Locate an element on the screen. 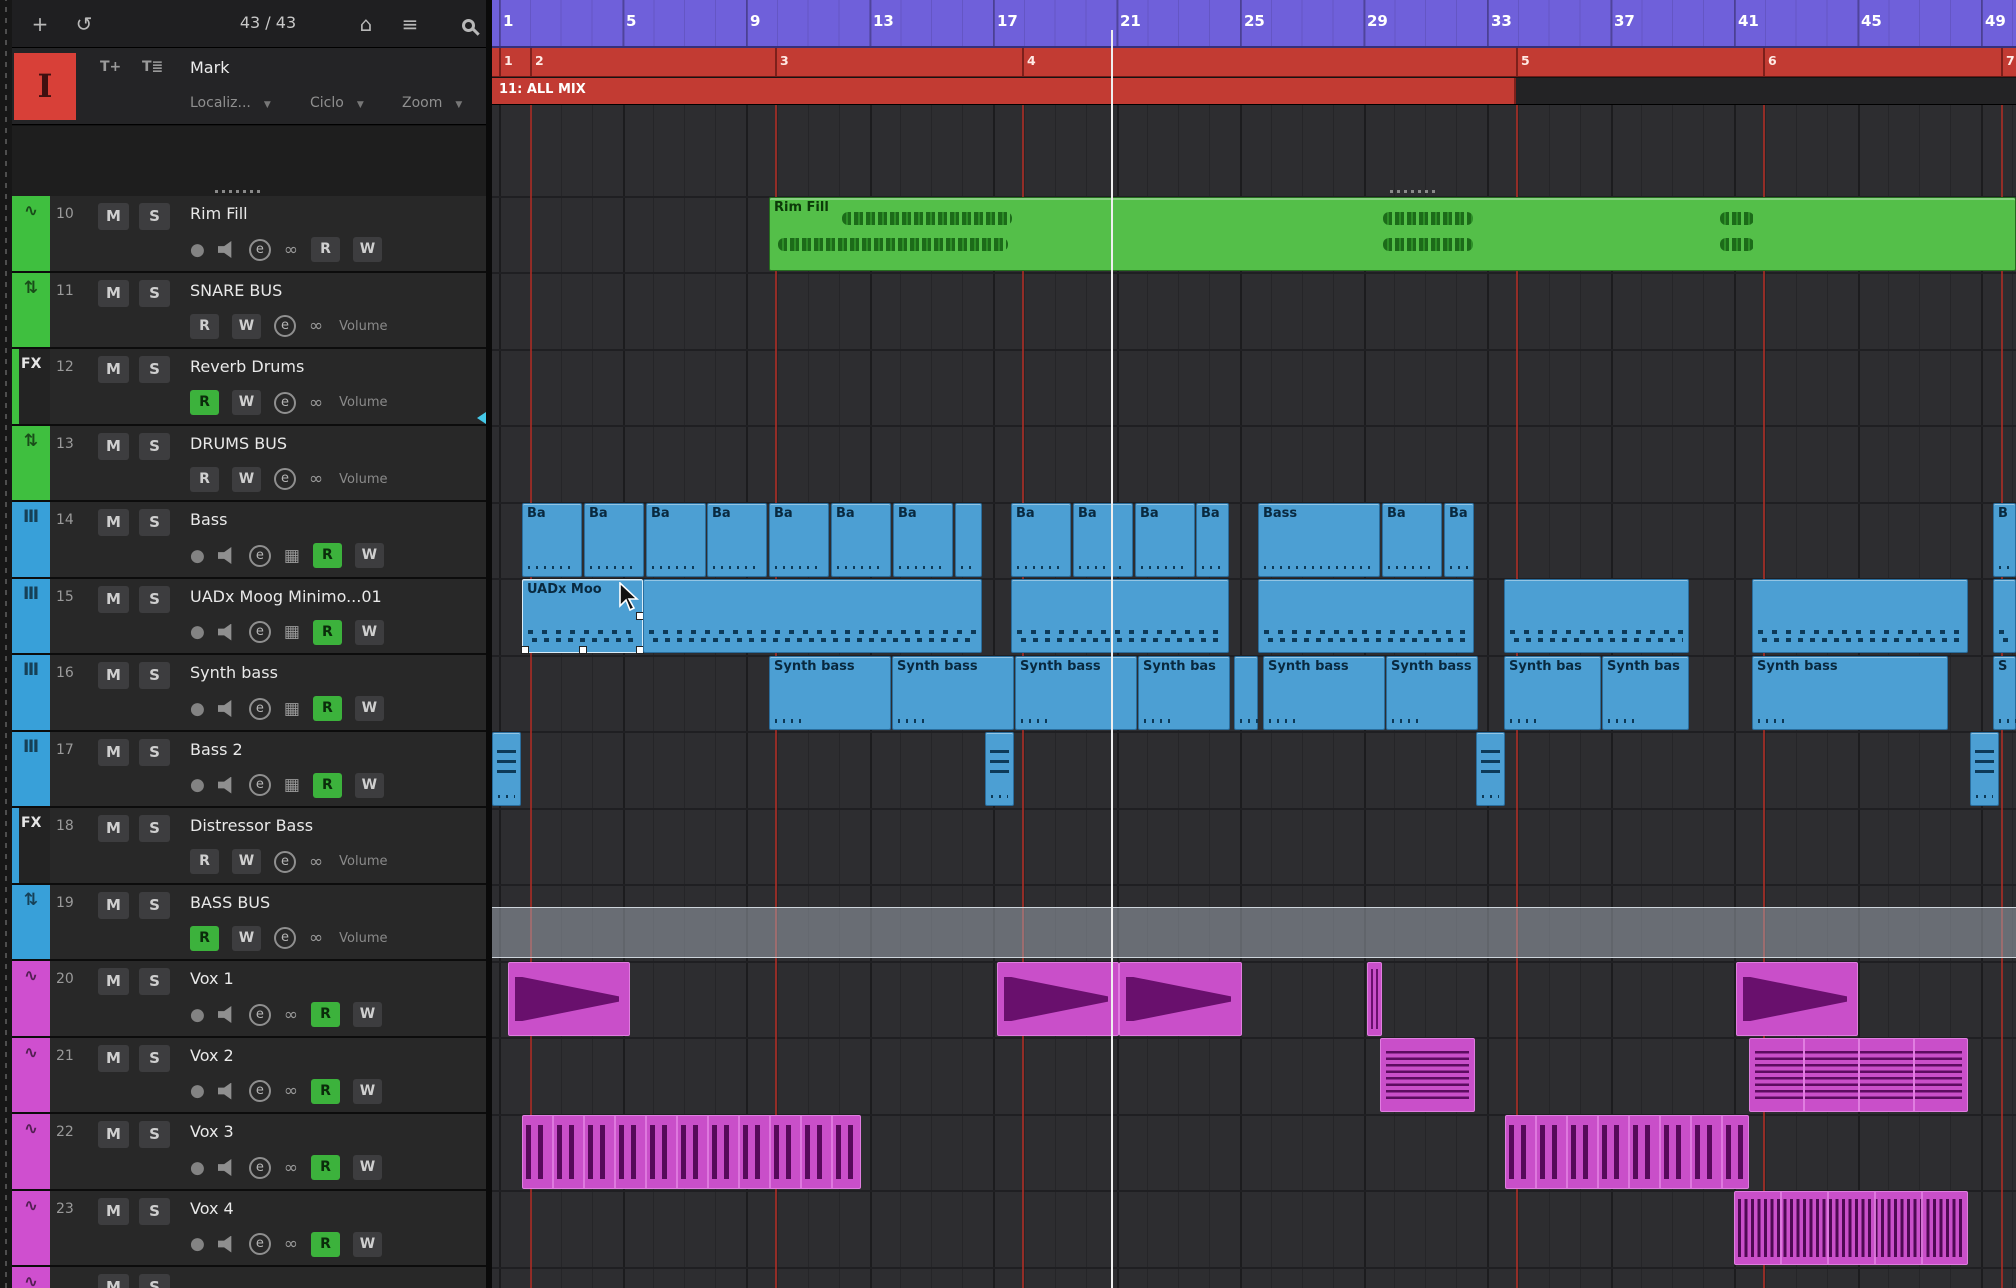 Image resolution: width=2016 pixels, height=1288 pixels. cycle-dropdown: Ciclo ▼ is located at coordinates (337, 103).